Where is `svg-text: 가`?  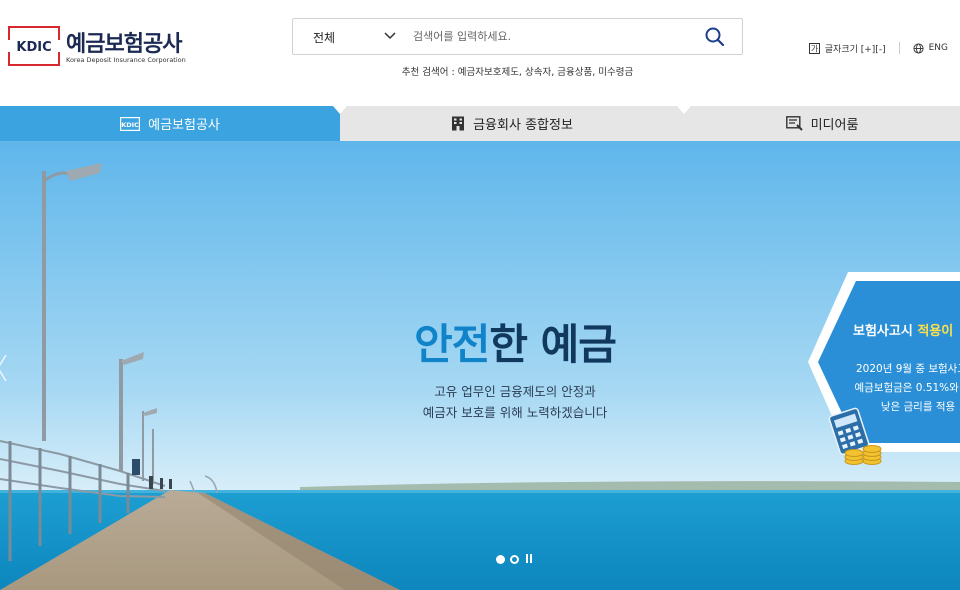 svg-text: 가 is located at coordinates (815, 48).